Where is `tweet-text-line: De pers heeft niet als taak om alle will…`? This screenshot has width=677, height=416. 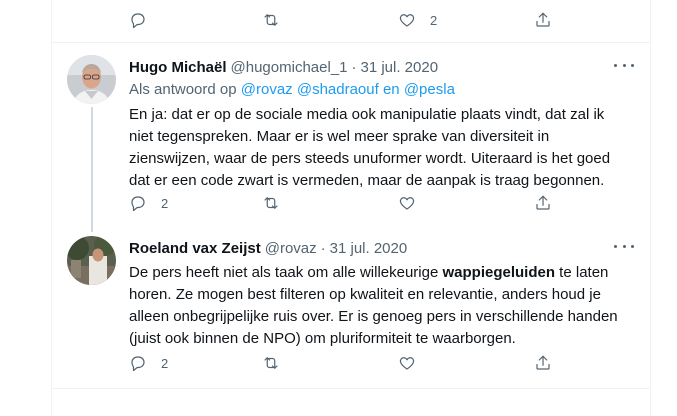
tweet-text-line: De pers heeft niet als taak om alle will… is located at coordinates (379, 273).